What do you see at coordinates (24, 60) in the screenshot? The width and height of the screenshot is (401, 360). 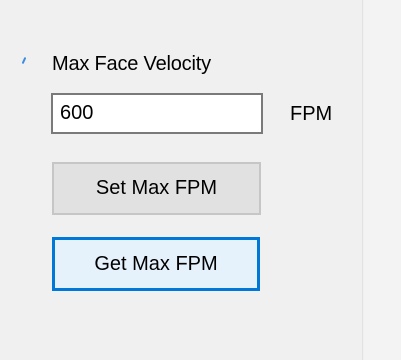 I see `focus-marker-icon` at bounding box center [24, 60].